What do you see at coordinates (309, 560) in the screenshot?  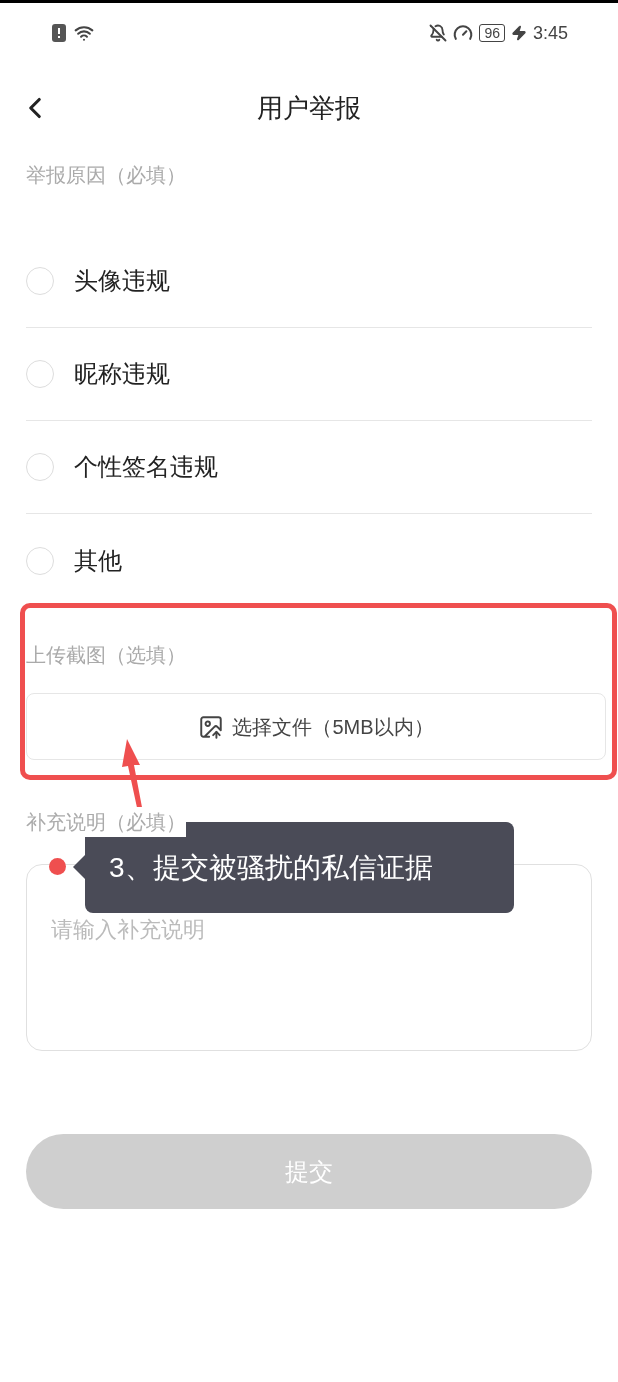 I see `reason-option: 其他` at bounding box center [309, 560].